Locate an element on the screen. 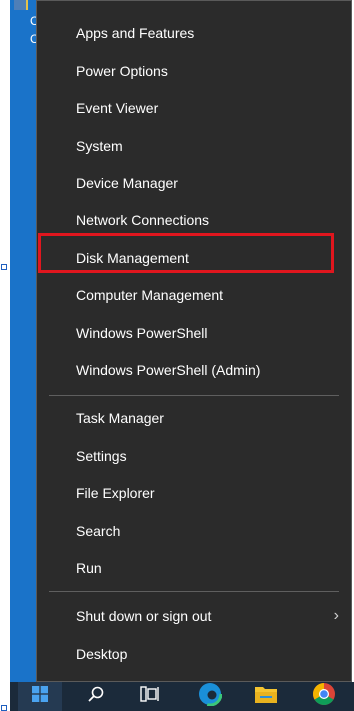 The height and width of the screenshot is (711, 354). menu-item-label: Device Manager is located at coordinates (127, 182).